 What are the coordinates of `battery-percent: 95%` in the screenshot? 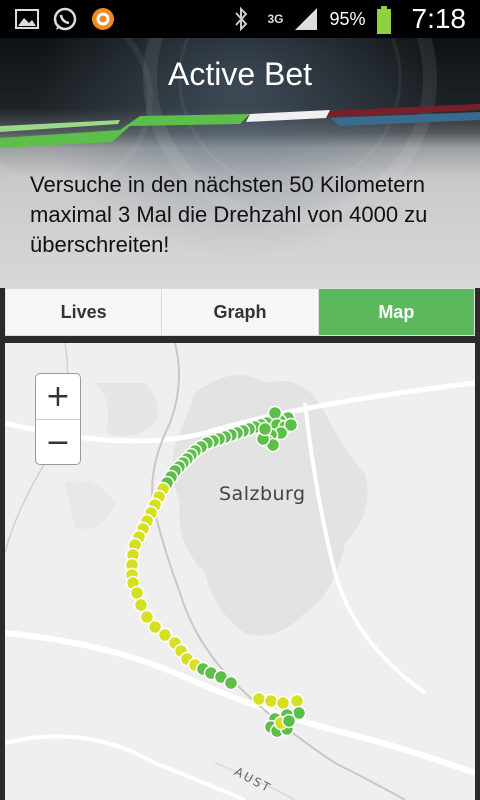 It's located at (347, 18).